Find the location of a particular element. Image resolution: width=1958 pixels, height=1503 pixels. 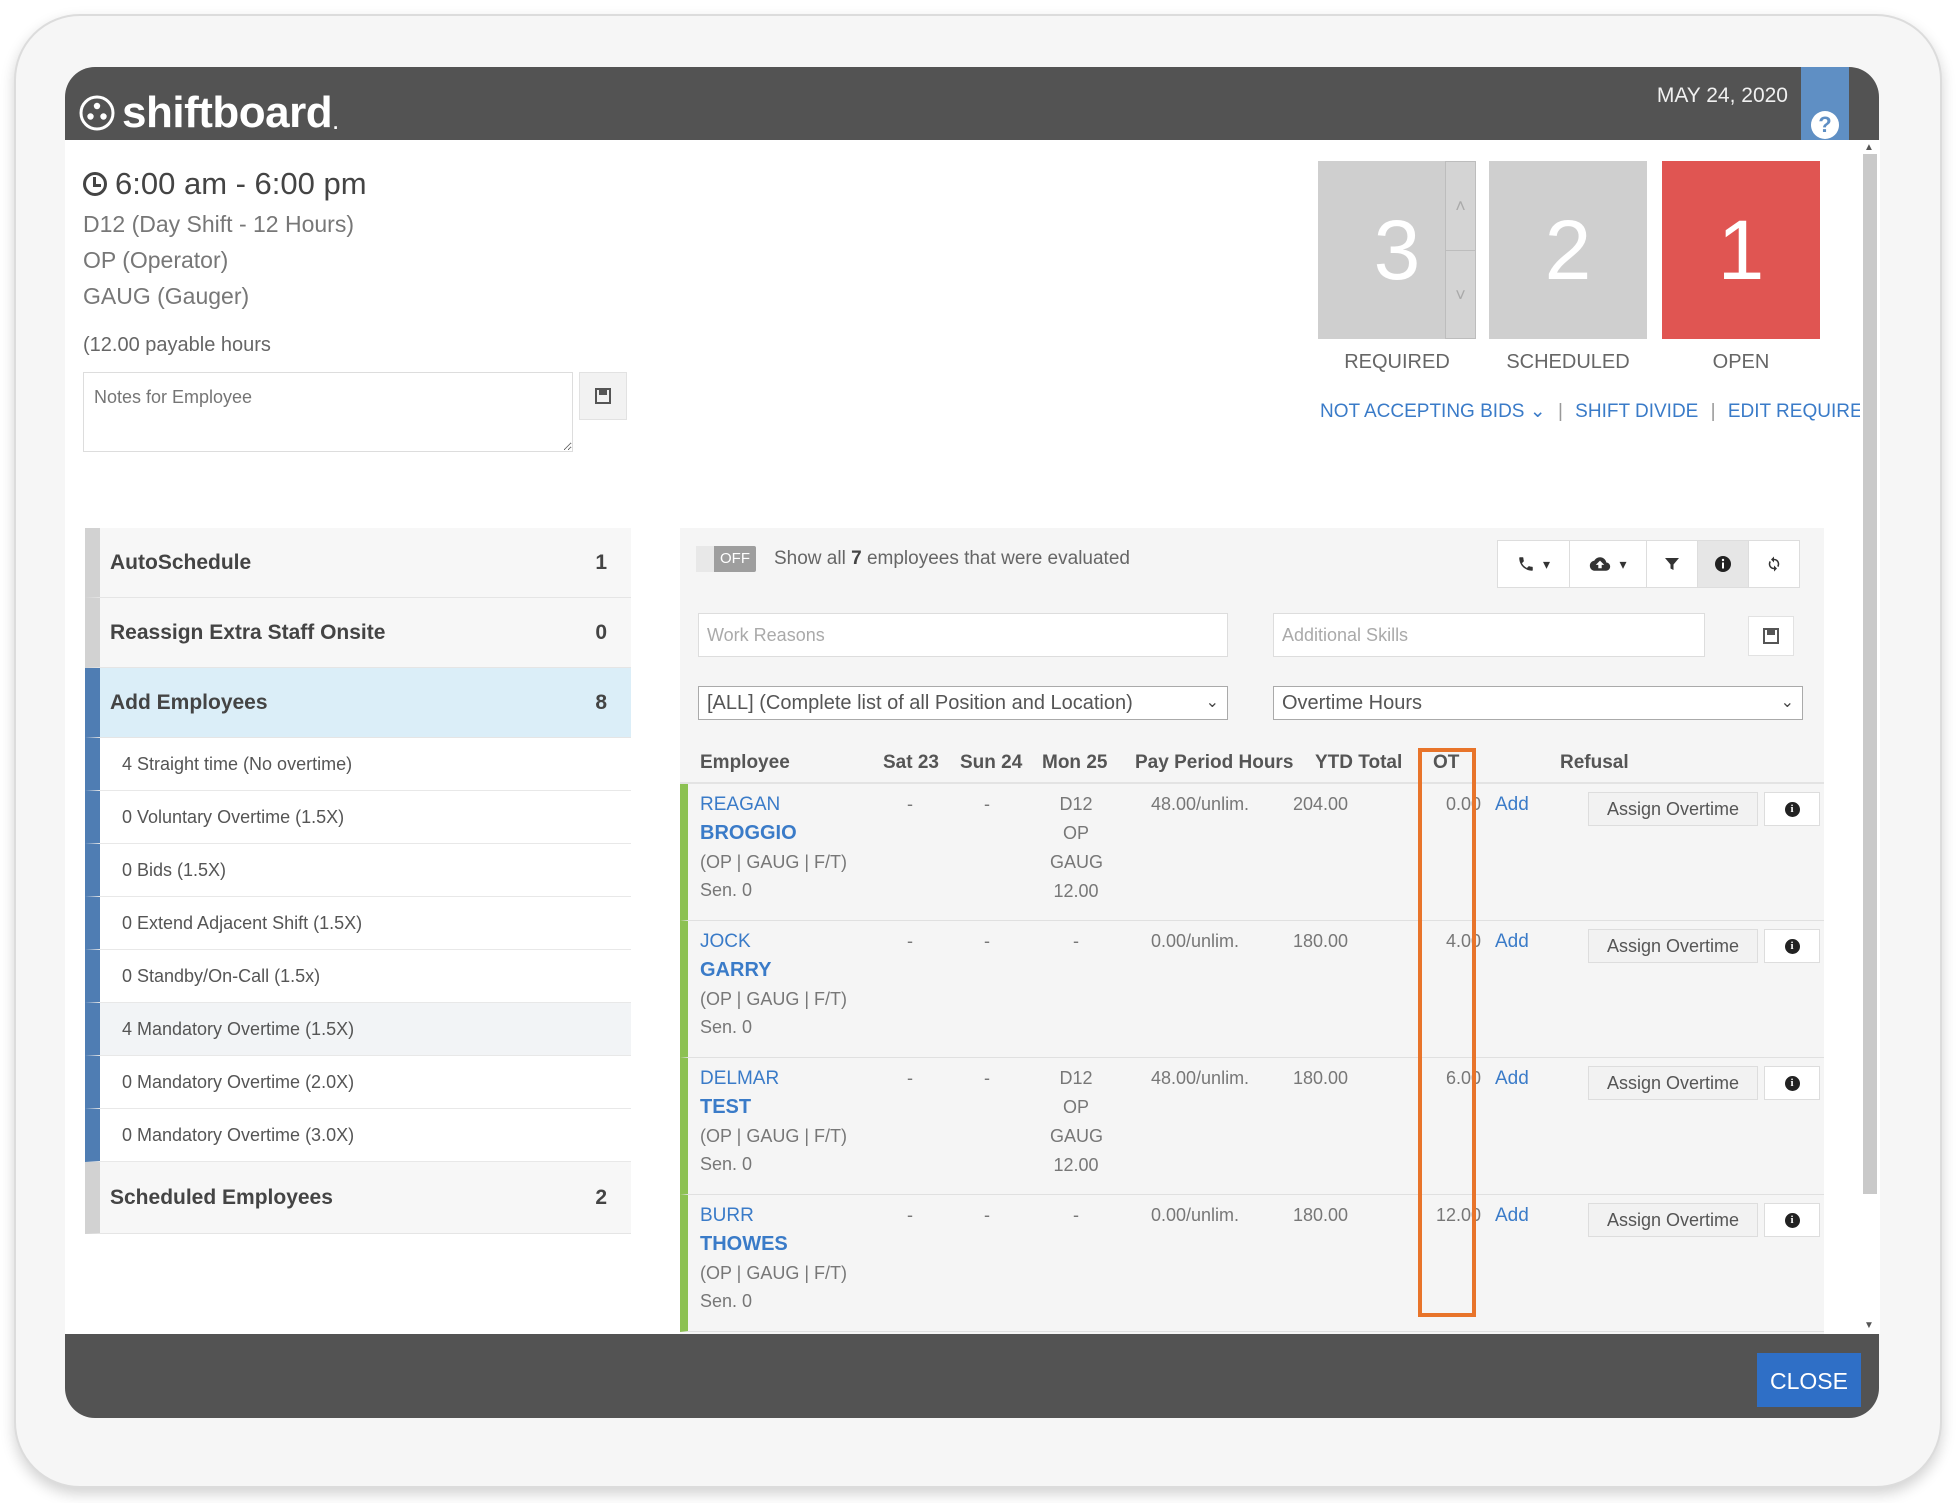

col-employee: Employee is located at coordinates (745, 763).